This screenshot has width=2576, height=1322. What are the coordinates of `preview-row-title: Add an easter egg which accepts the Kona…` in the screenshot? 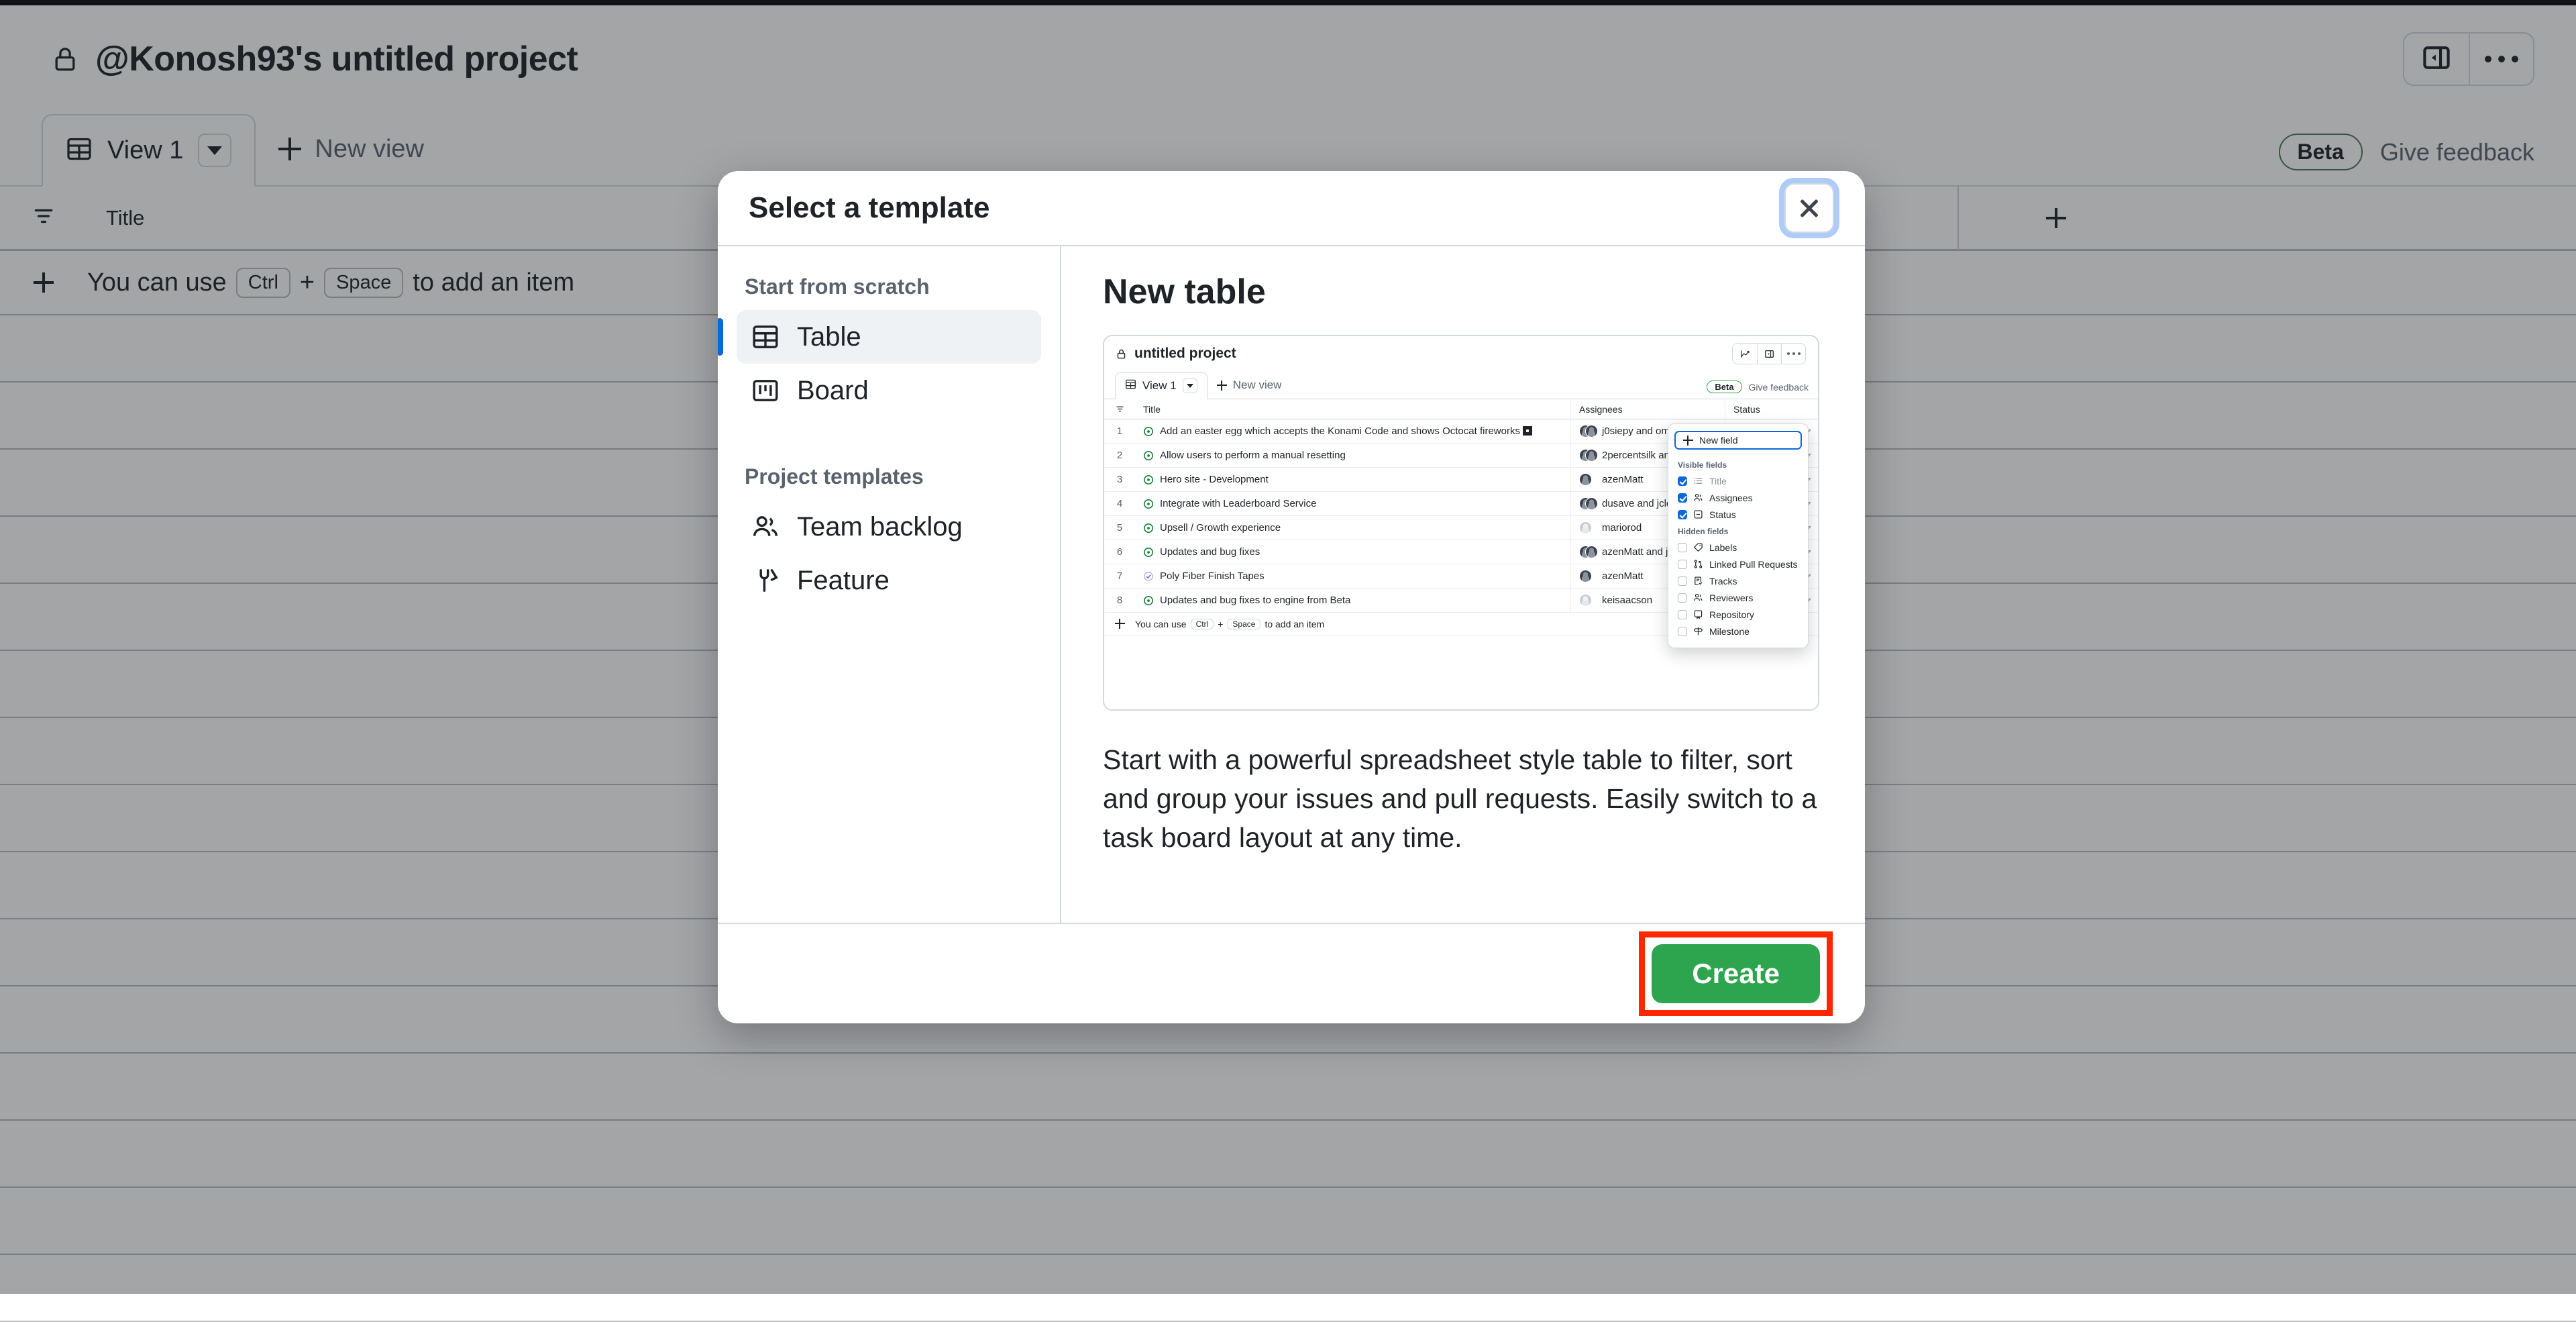 It's located at (1346, 431).